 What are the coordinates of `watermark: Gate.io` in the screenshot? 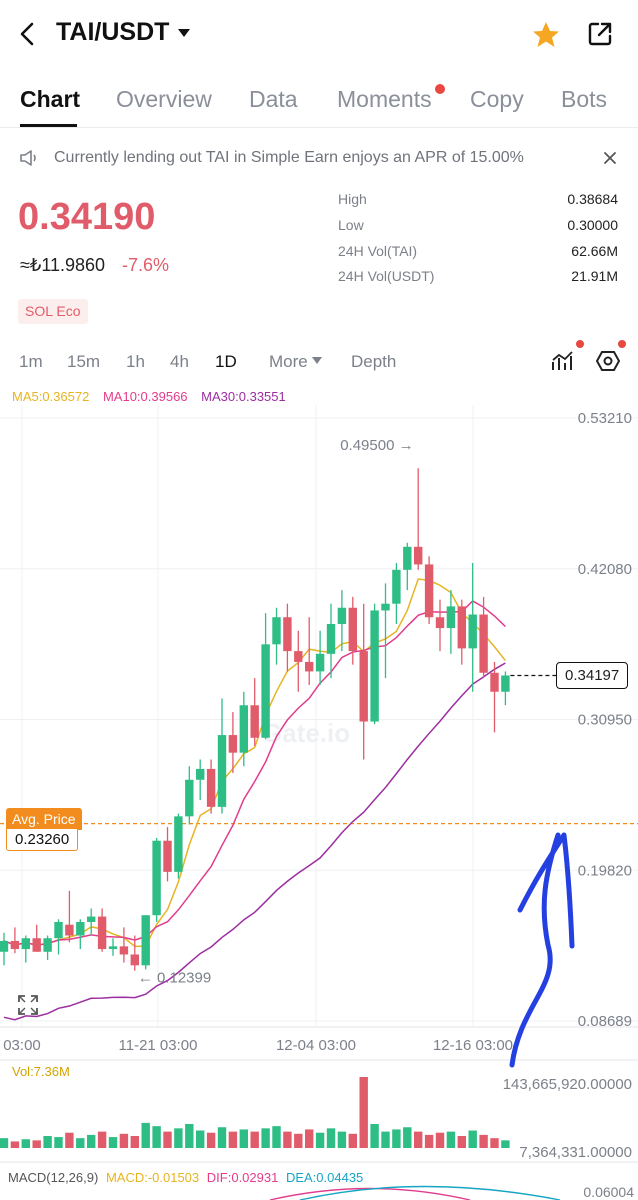 It's located at (306, 733).